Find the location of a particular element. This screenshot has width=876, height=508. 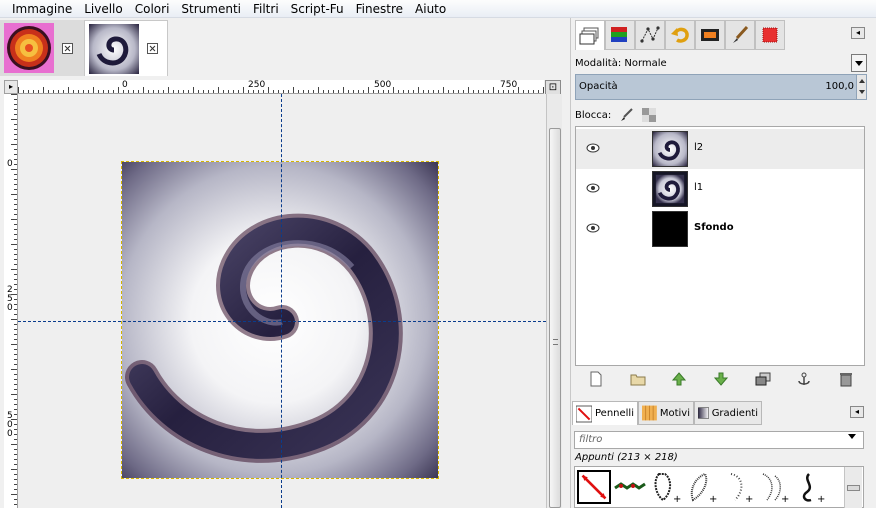

raise-layer-icon is located at coordinates (679, 379).